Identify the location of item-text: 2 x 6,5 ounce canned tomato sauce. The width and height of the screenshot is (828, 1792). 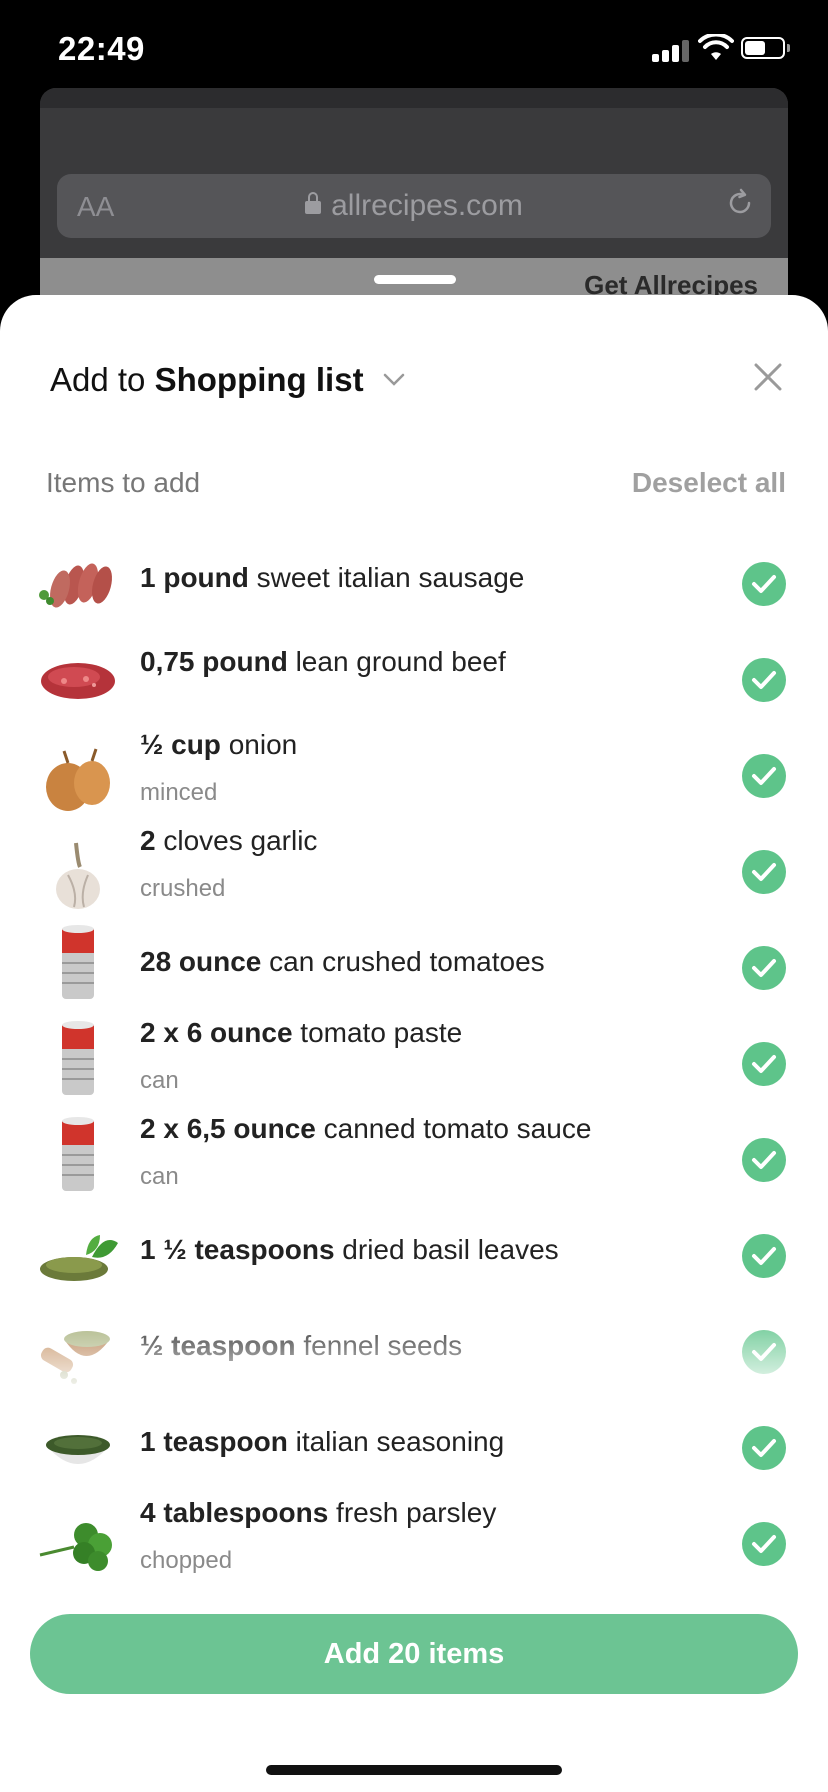
(365, 1129).